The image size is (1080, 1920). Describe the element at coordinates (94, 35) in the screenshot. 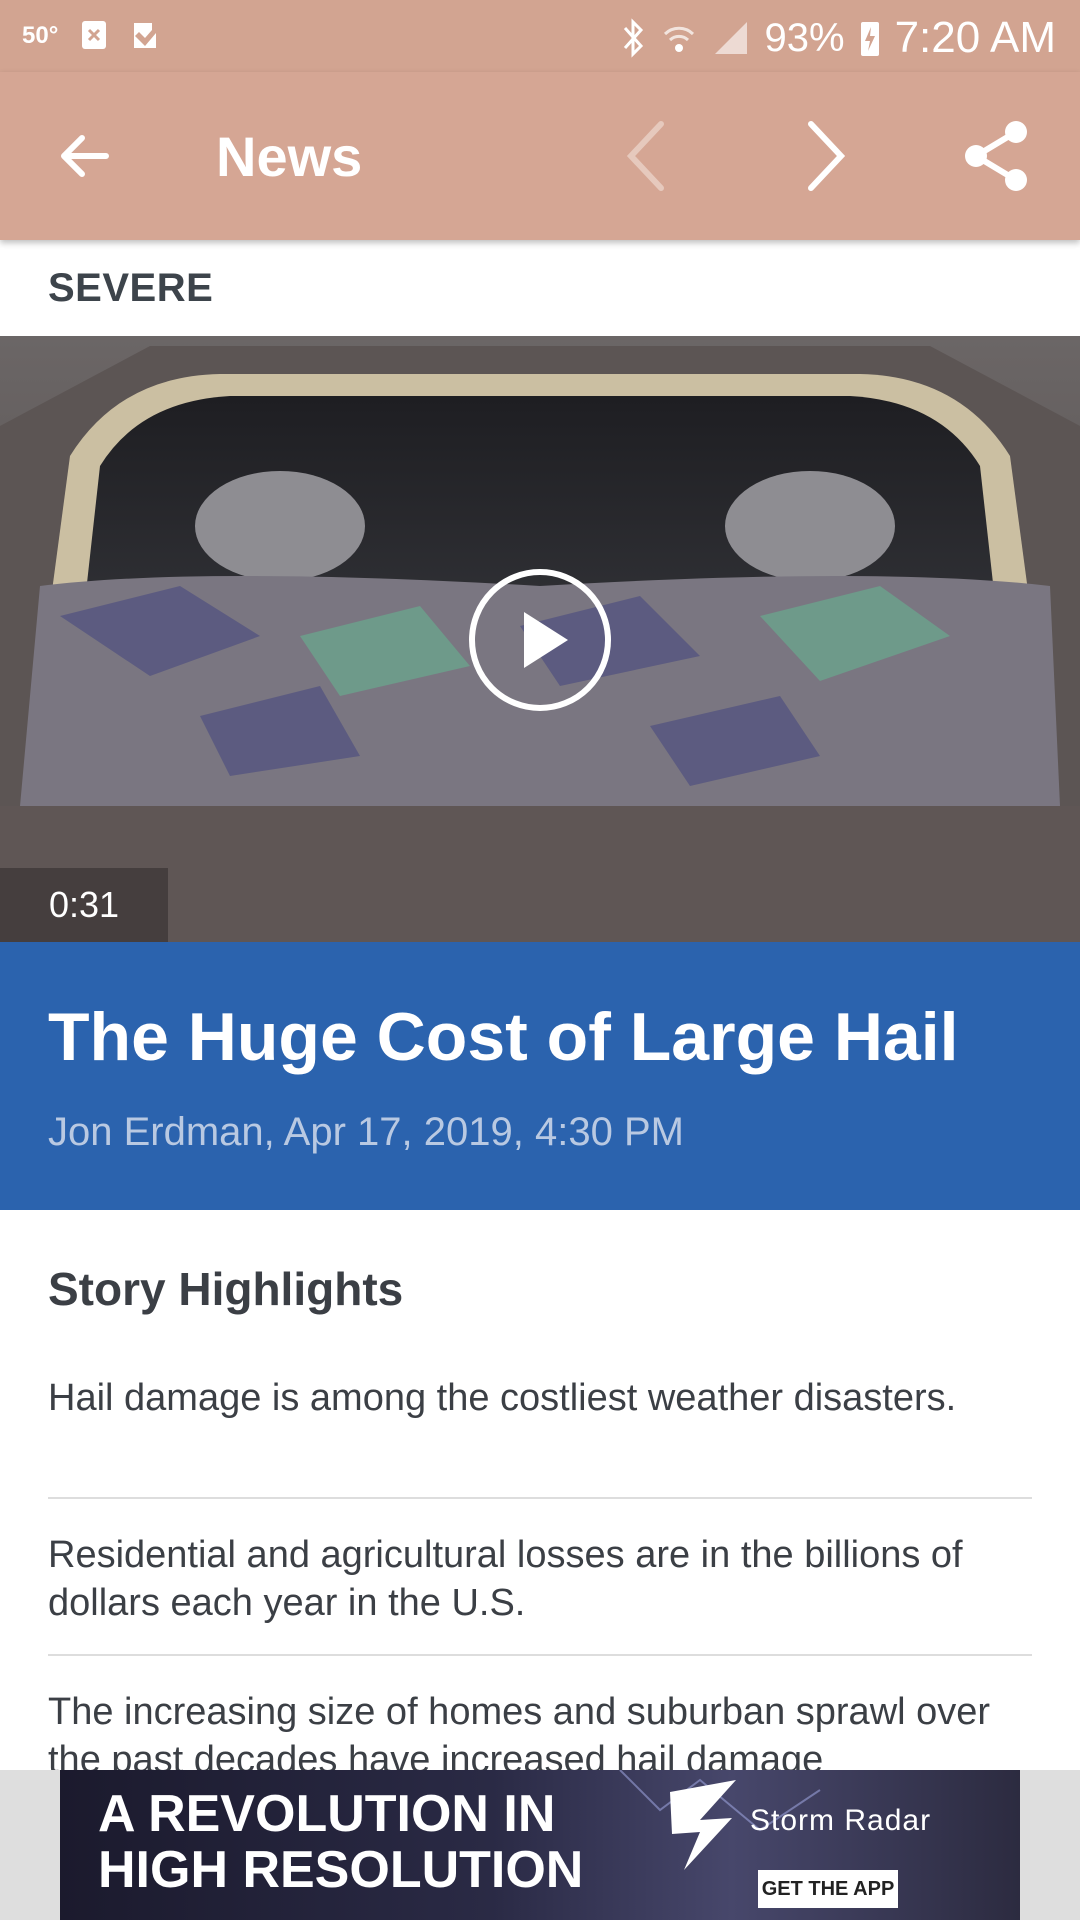

I see `notification-x-icon` at that location.